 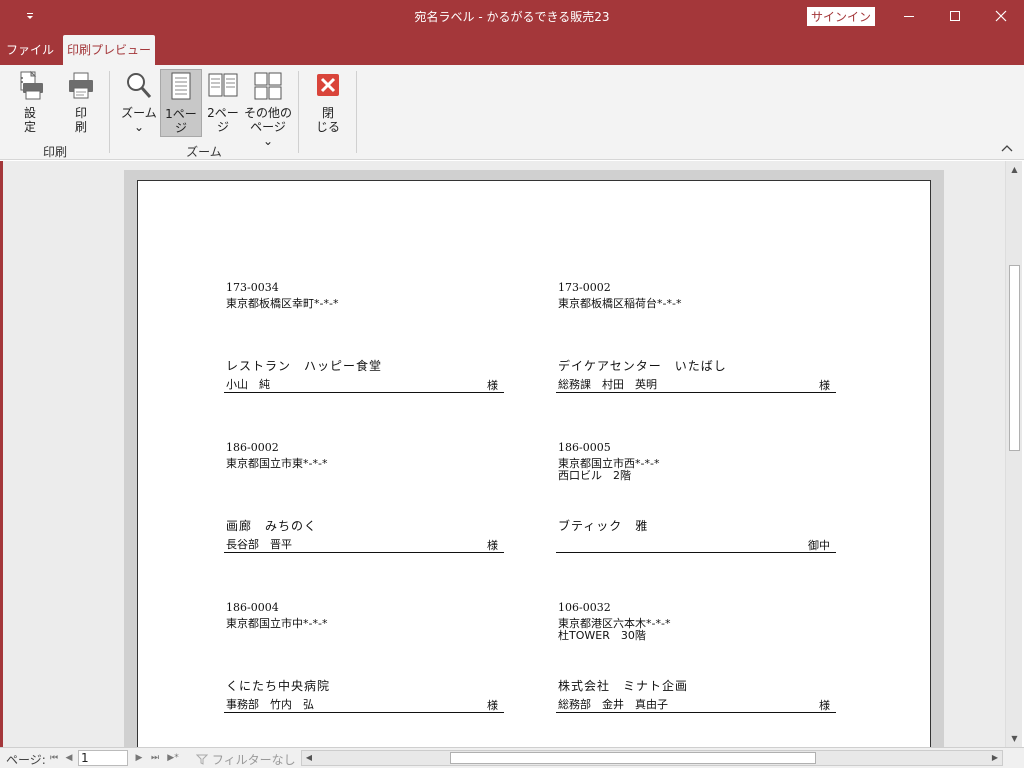 I want to click on horizontal-scroll-thumb, so click(x=633, y=758).